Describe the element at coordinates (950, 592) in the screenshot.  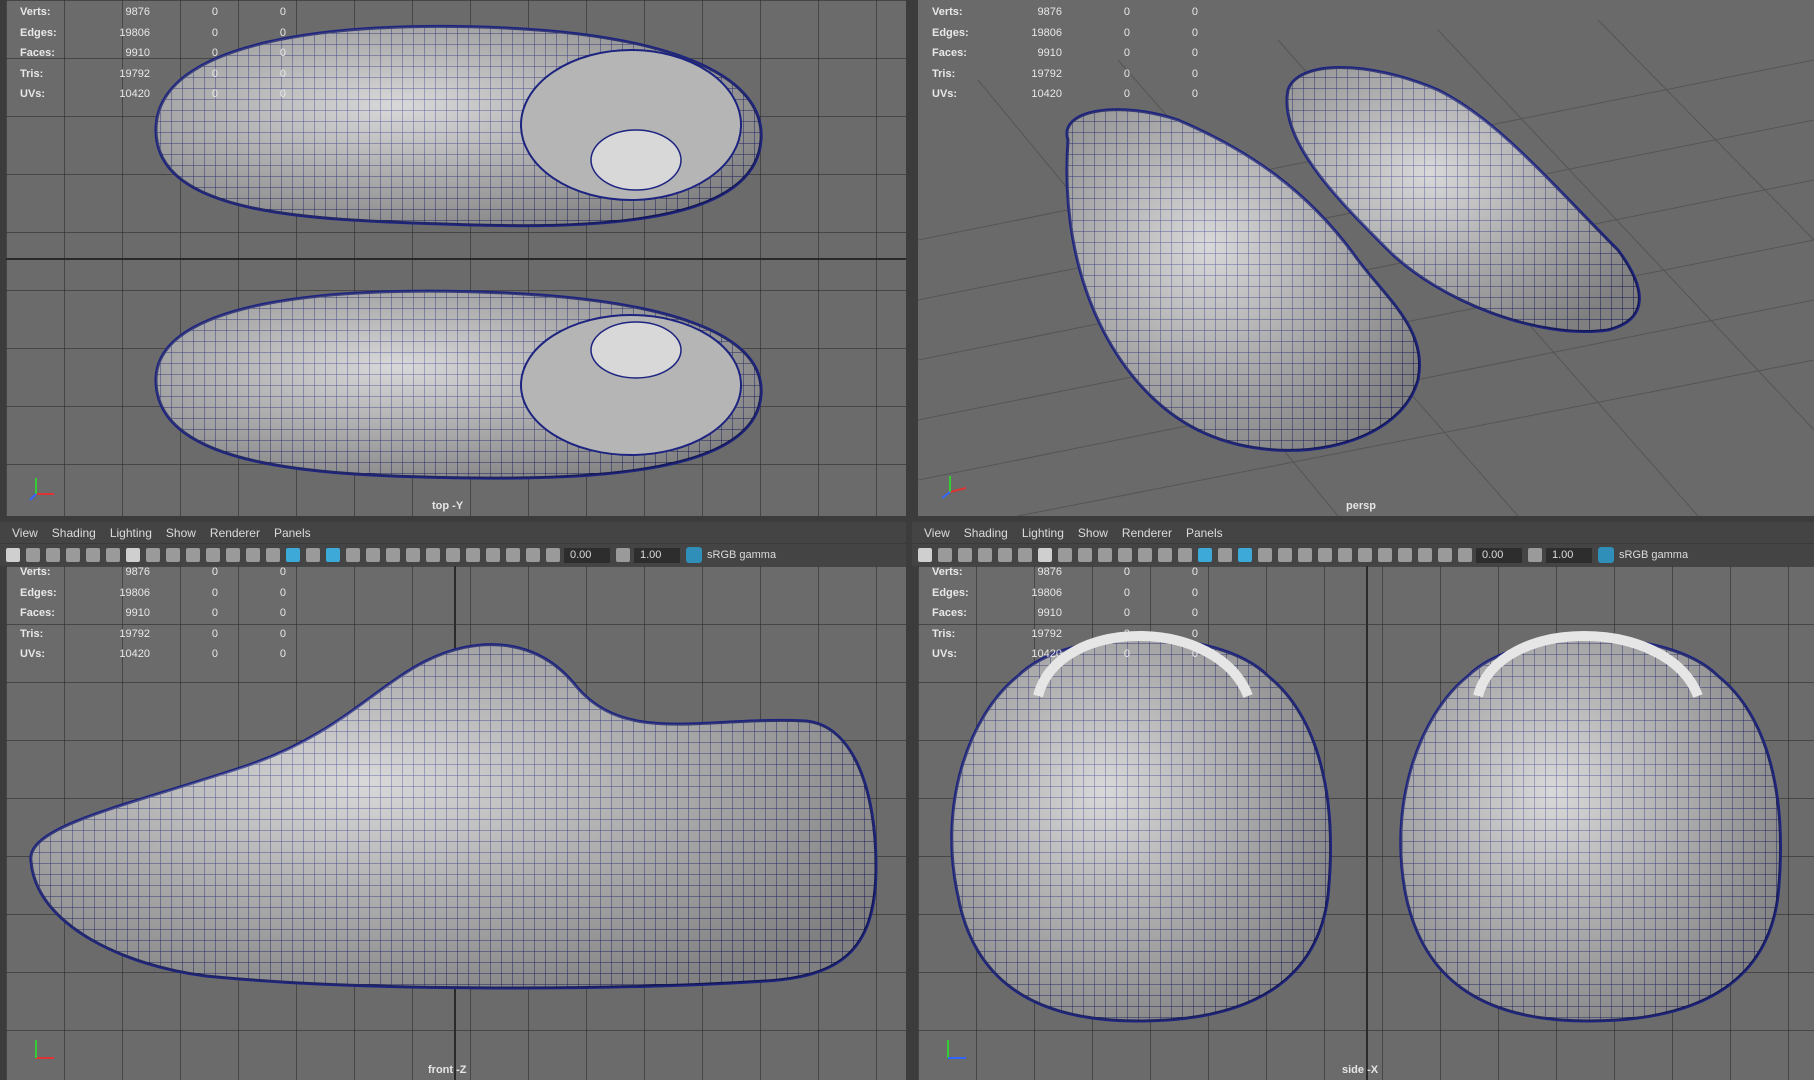
I see `hud-label: Edges:` at that location.